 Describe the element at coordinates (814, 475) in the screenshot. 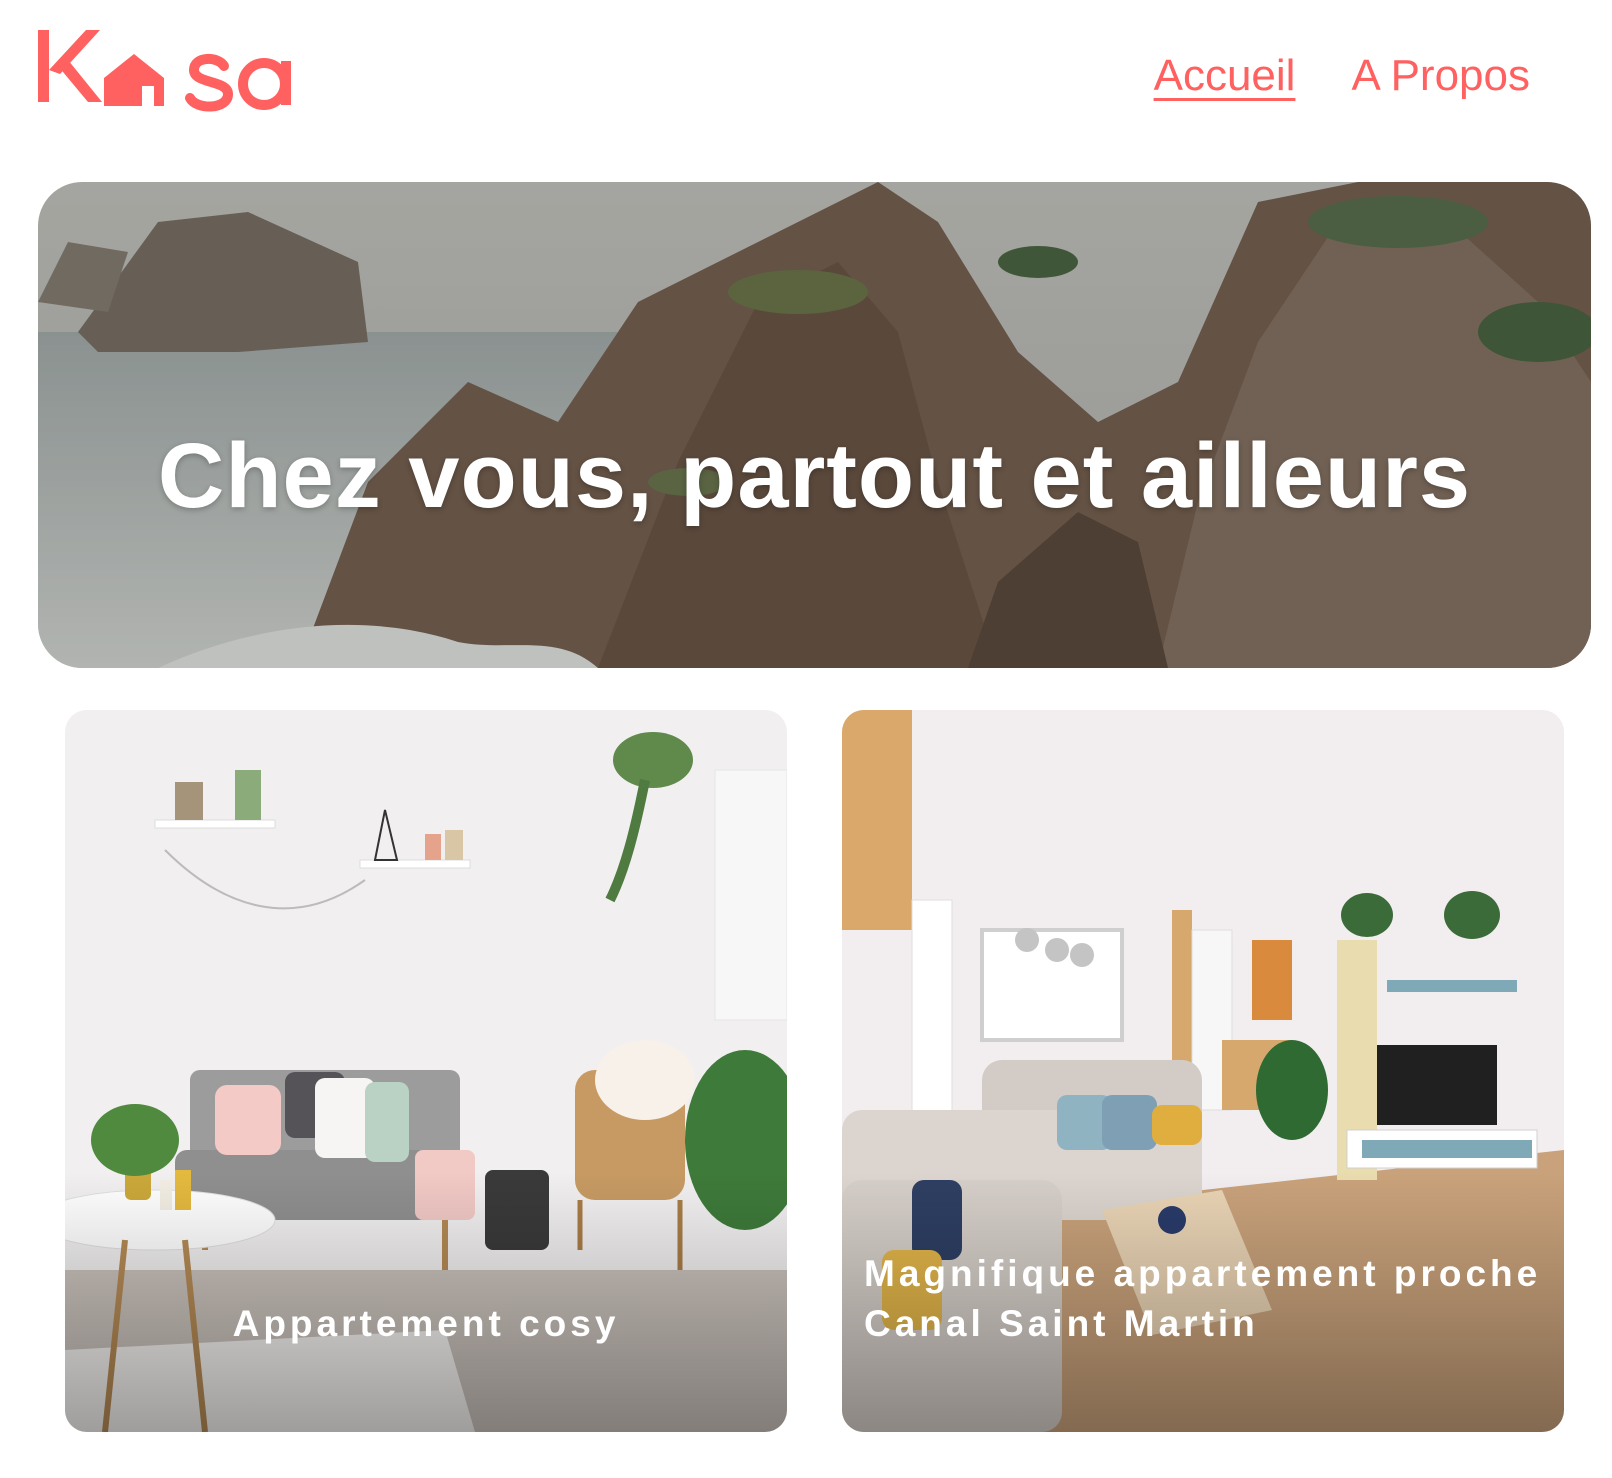

I see `banner-title: Chez vous, partout et ailleurs` at that location.